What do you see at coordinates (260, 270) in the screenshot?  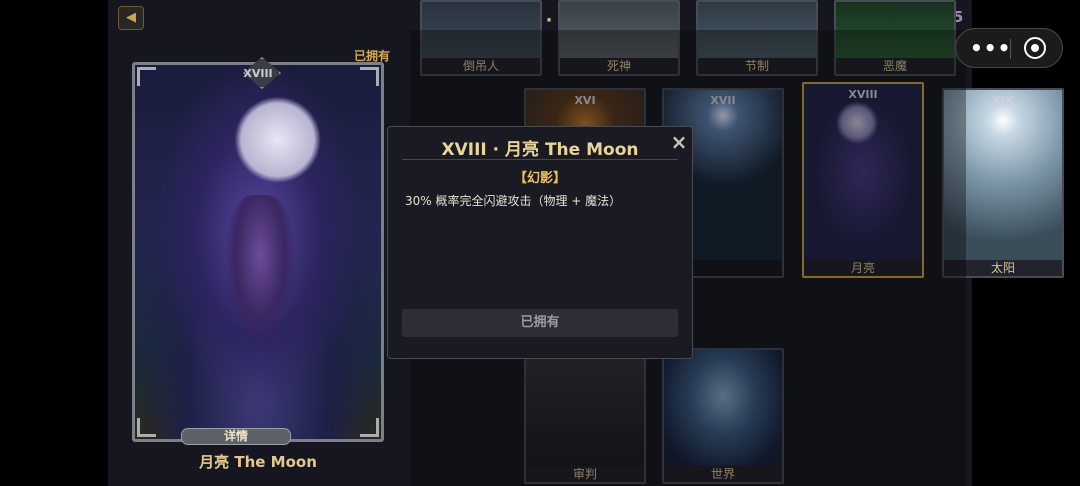 I see `moon-figure-art` at bounding box center [260, 270].